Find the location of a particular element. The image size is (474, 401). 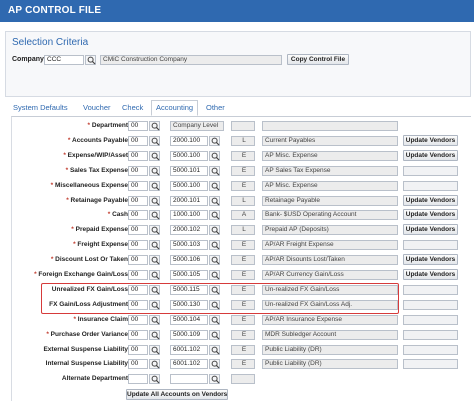

update-all-accounts-button: Update All Accounts on Vendors is located at coordinates (177, 394).